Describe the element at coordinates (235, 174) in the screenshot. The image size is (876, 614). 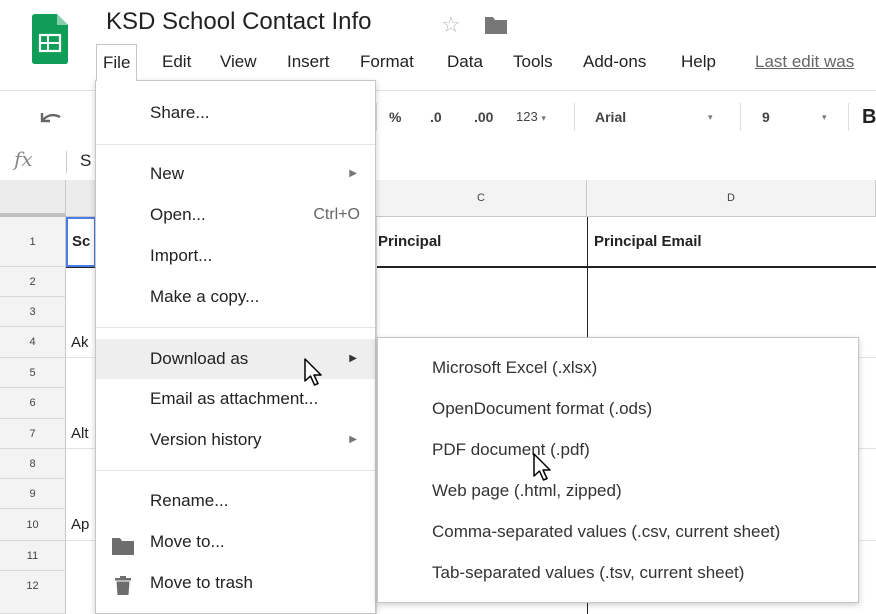
I see `menu-item-new: New ▶` at that location.